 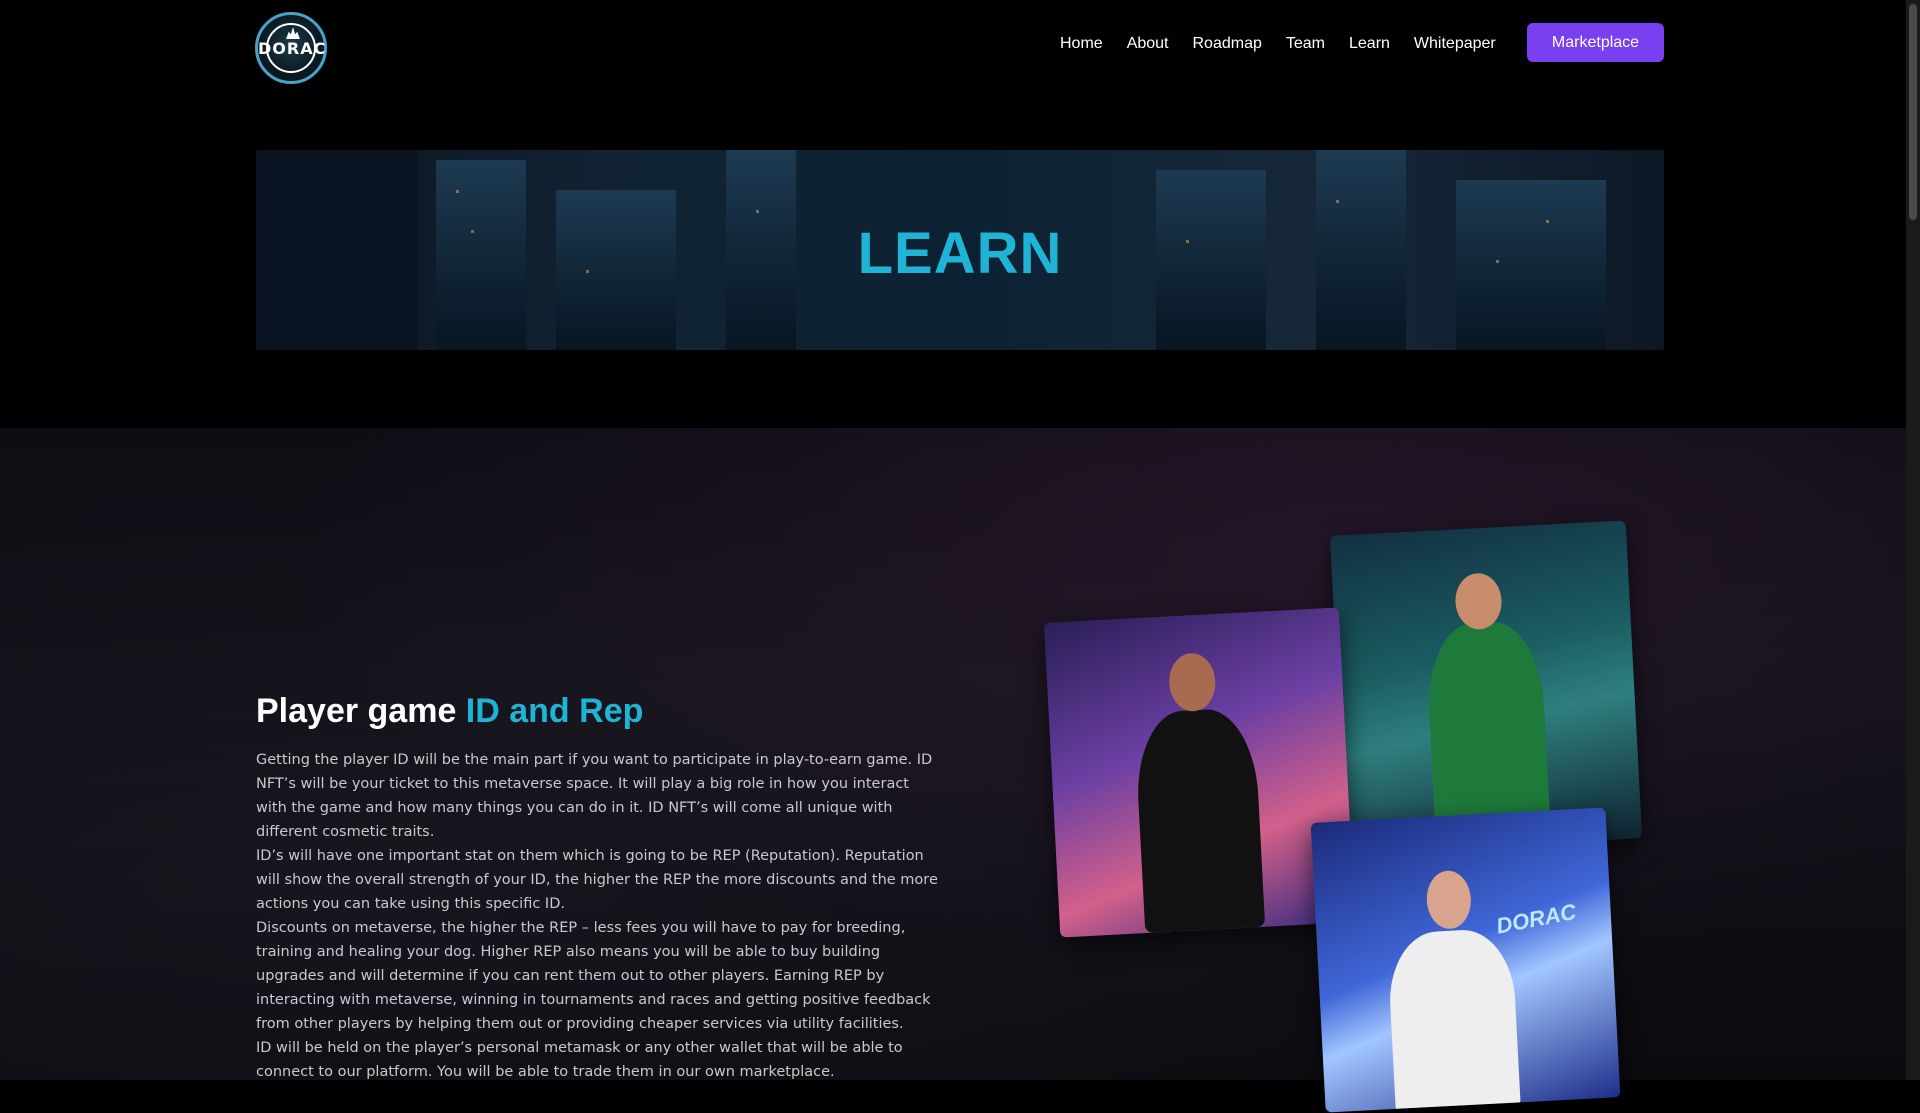 I want to click on logo-text: DORAC, so click(x=292, y=48).